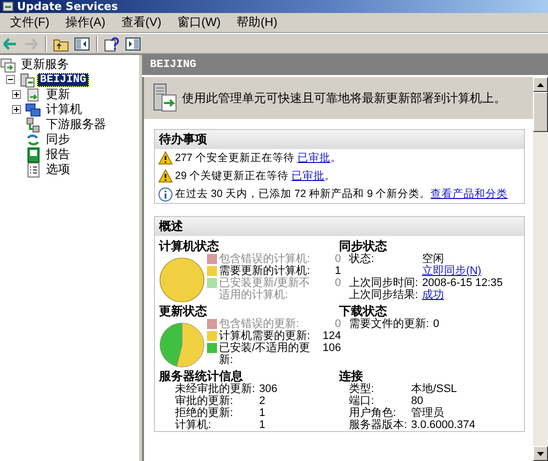 The width and height of the screenshot is (548, 461). I want to click on menu-item: 帮助(H), so click(257, 23).